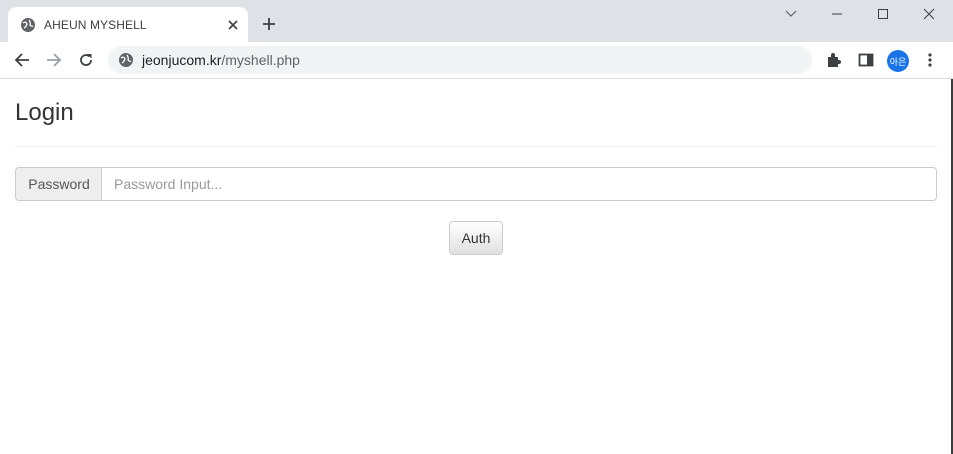 Image resolution: width=953 pixels, height=454 pixels. Describe the element at coordinates (476, 21) in the screenshot. I see `tab-strip: AHEUN MYSHELL` at that location.